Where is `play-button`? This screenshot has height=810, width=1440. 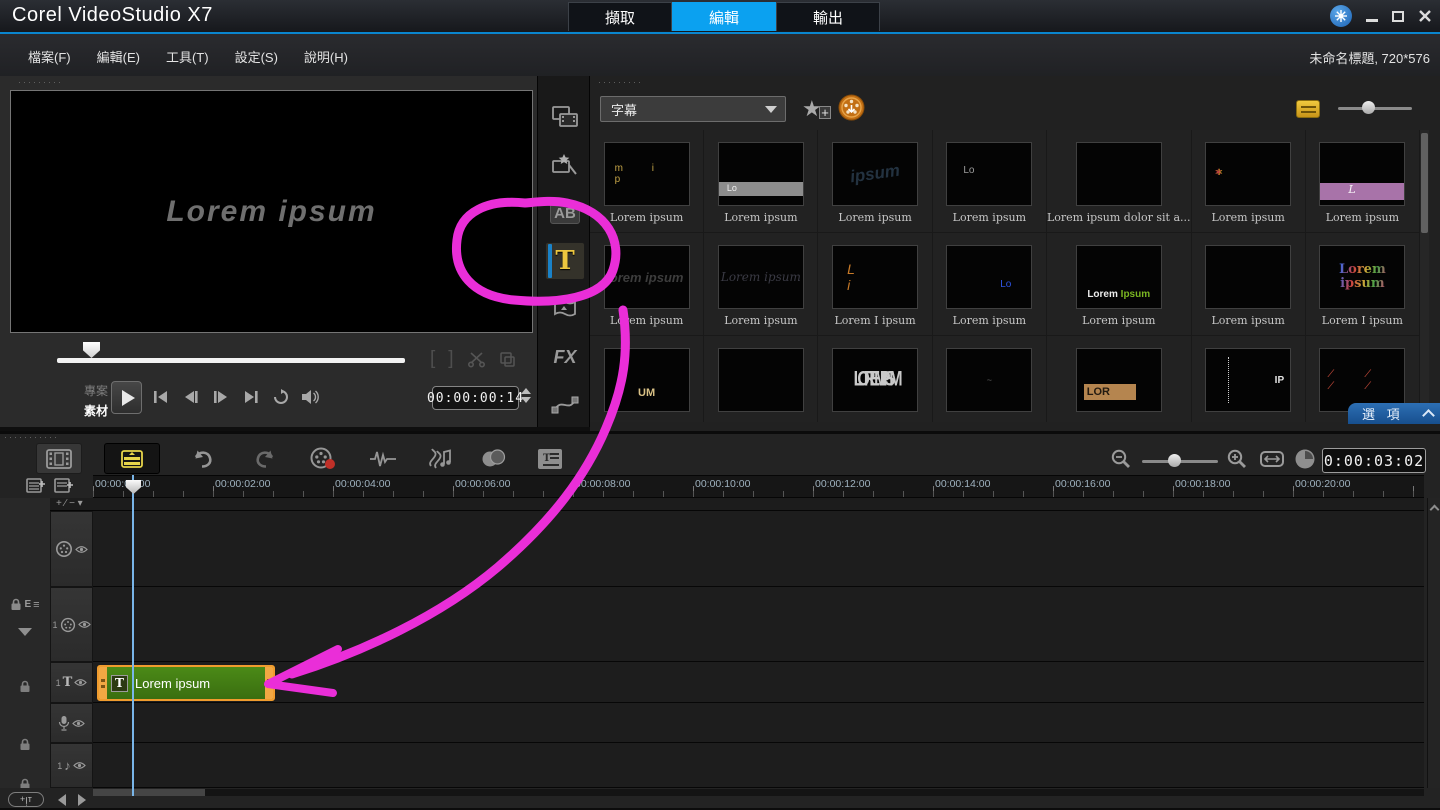 play-button is located at coordinates (126, 397).